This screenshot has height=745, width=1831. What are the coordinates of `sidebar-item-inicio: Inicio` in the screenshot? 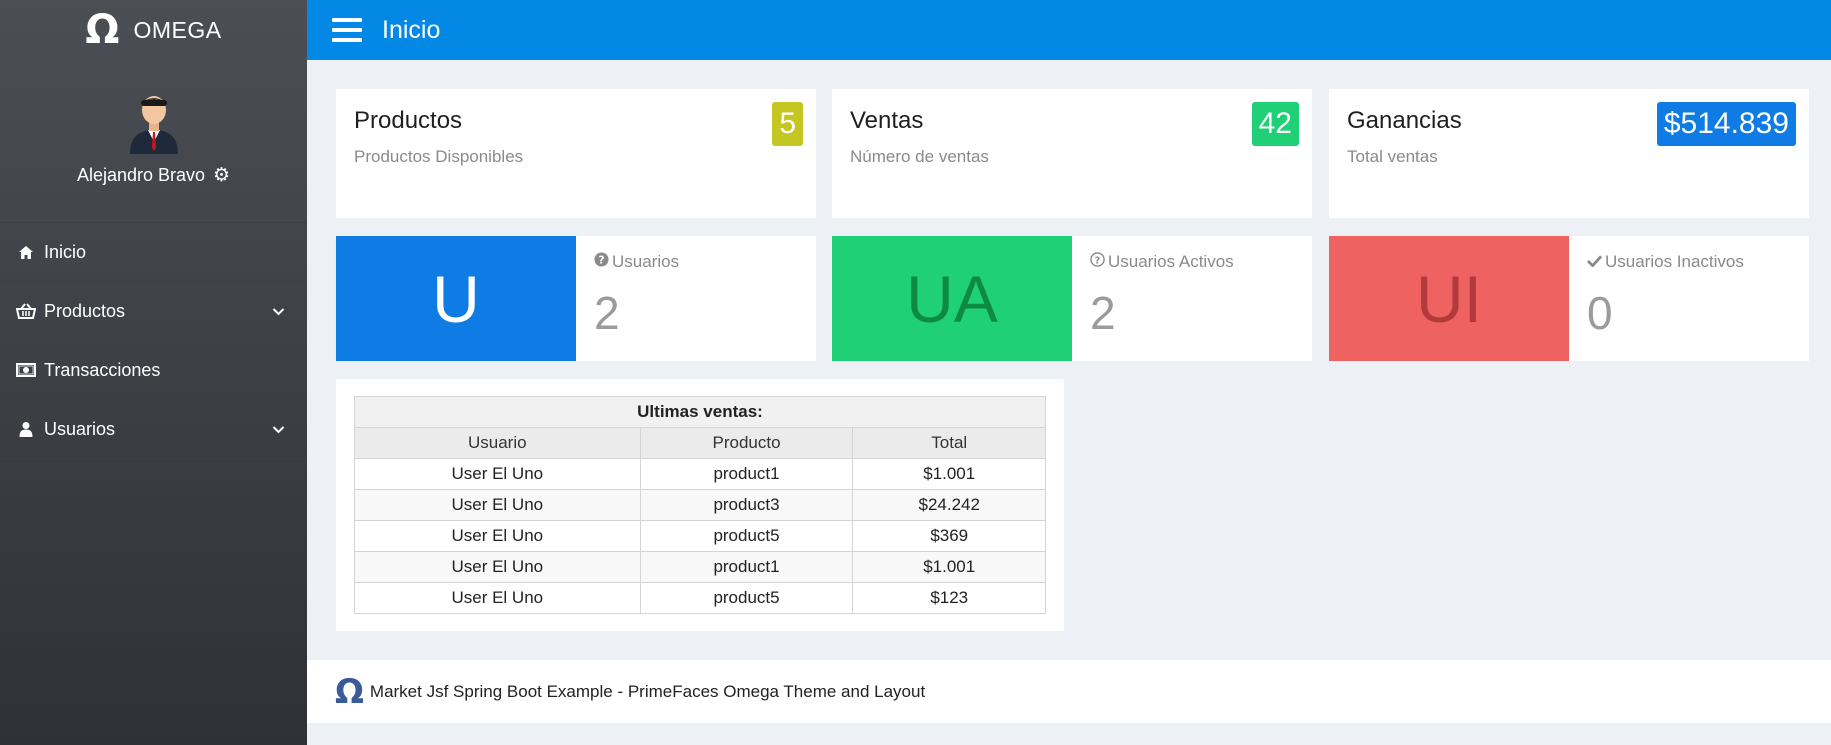 It's located at (153, 252).